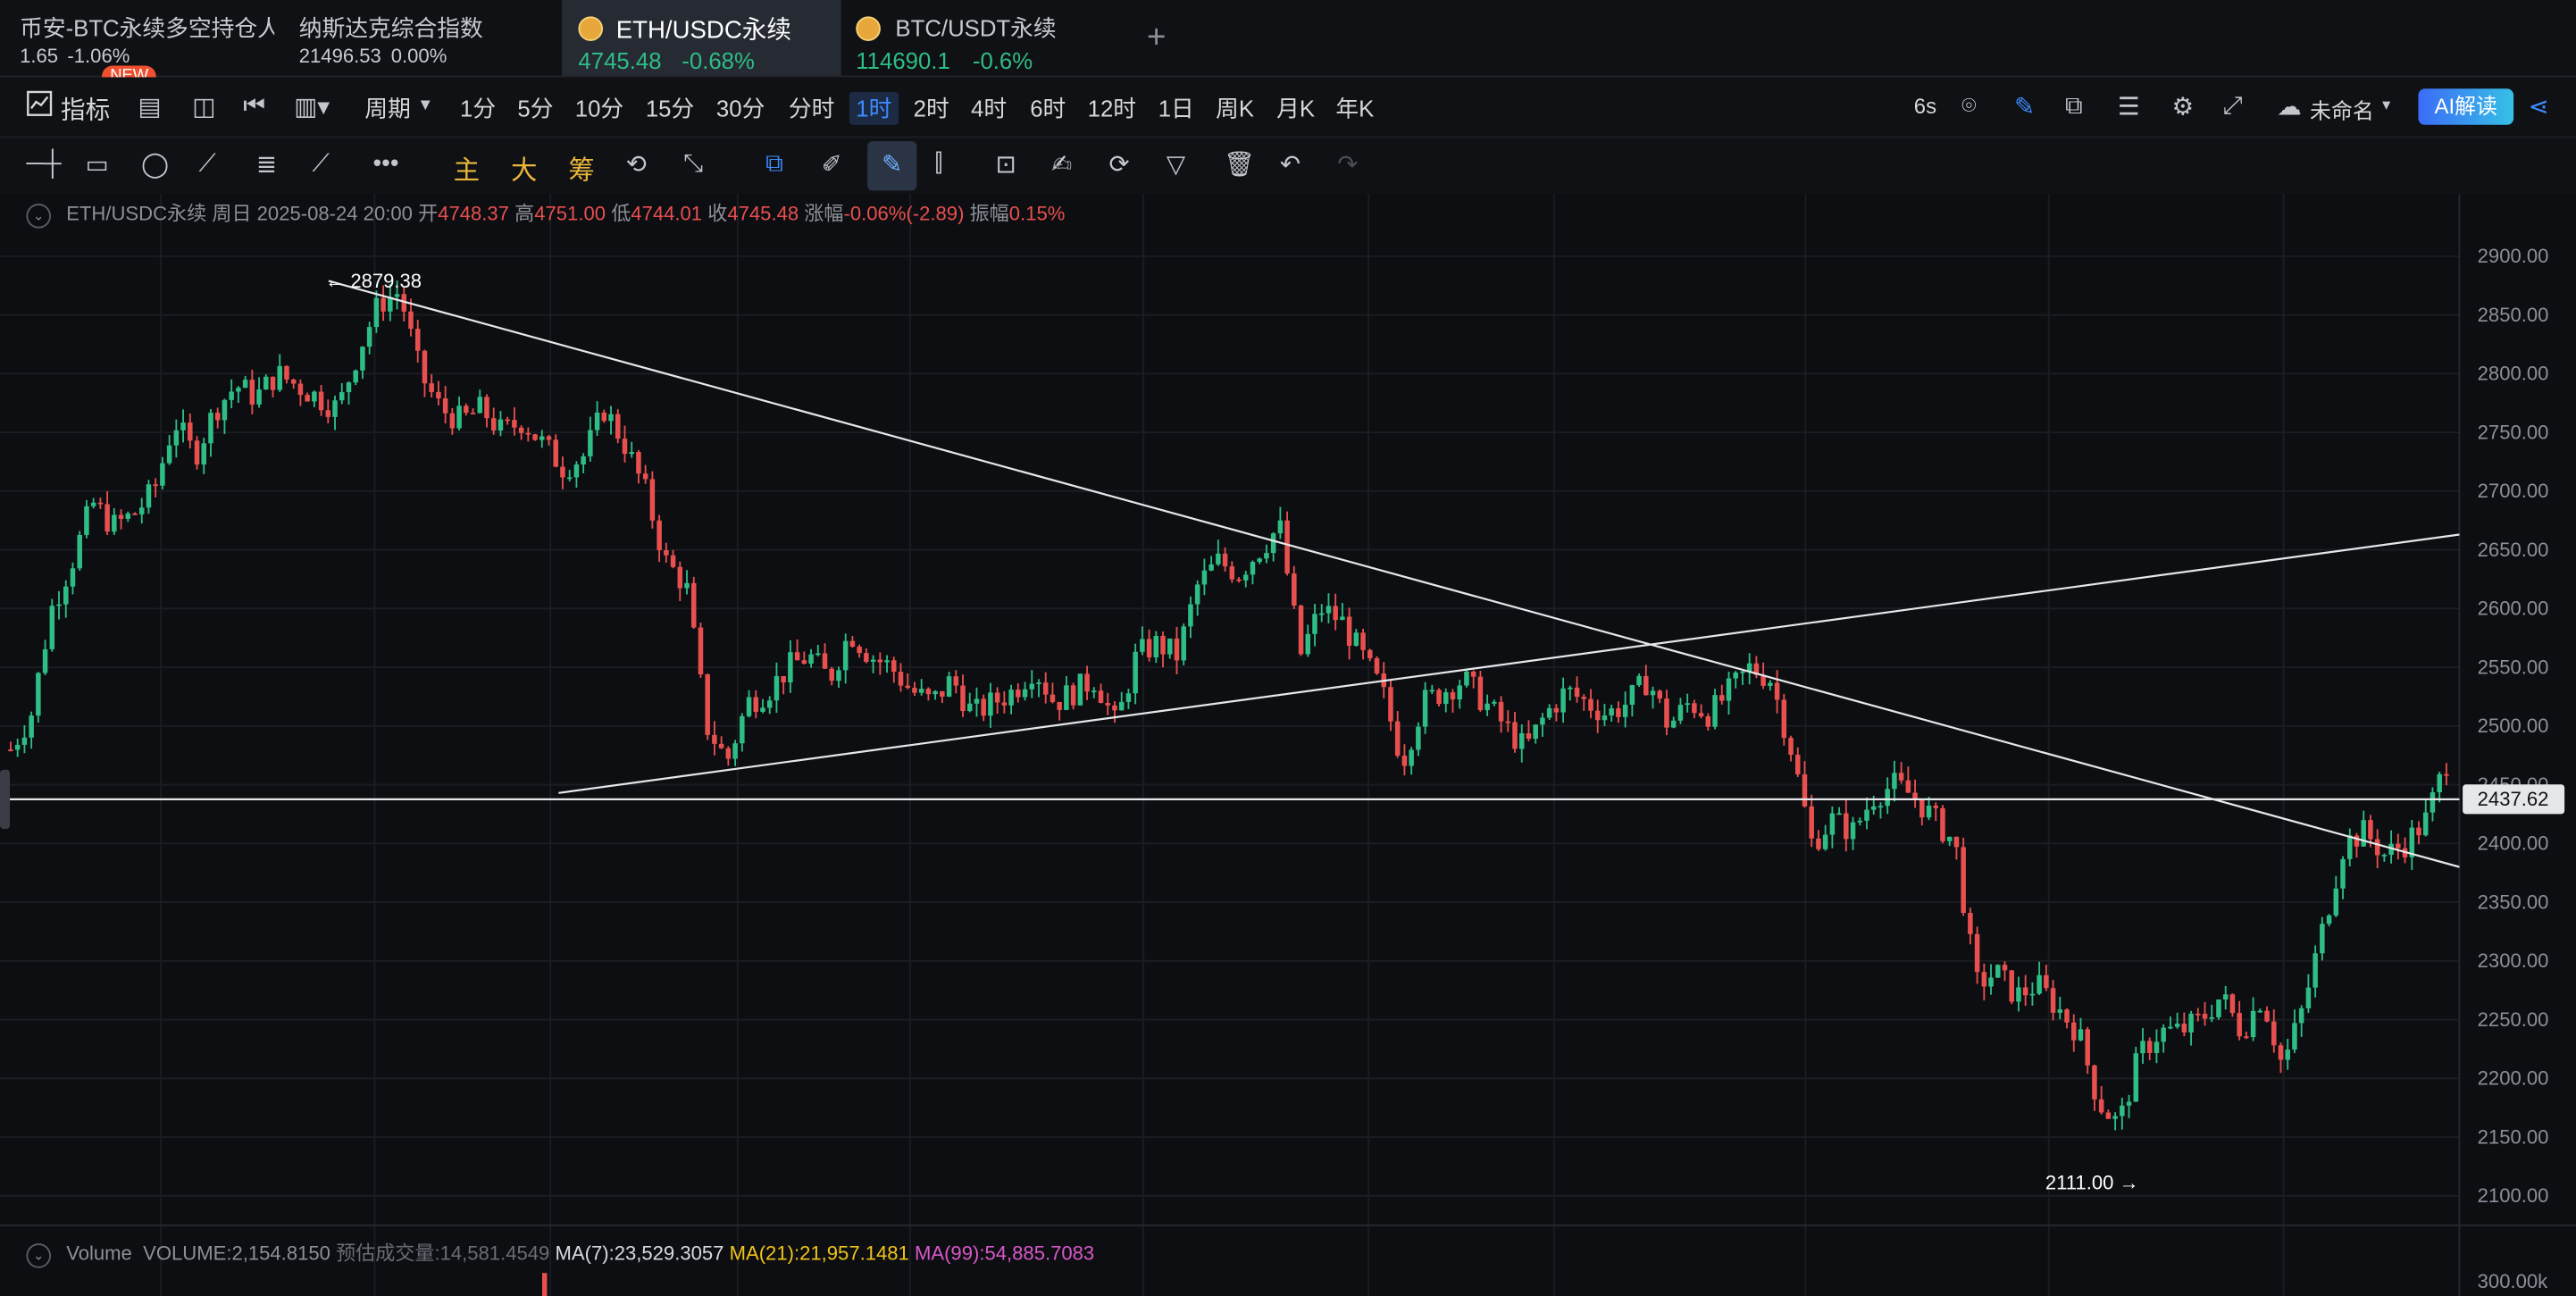  Describe the element at coordinates (321, 163) in the screenshot. I see `ray-tool-icon: ⟋` at that location.